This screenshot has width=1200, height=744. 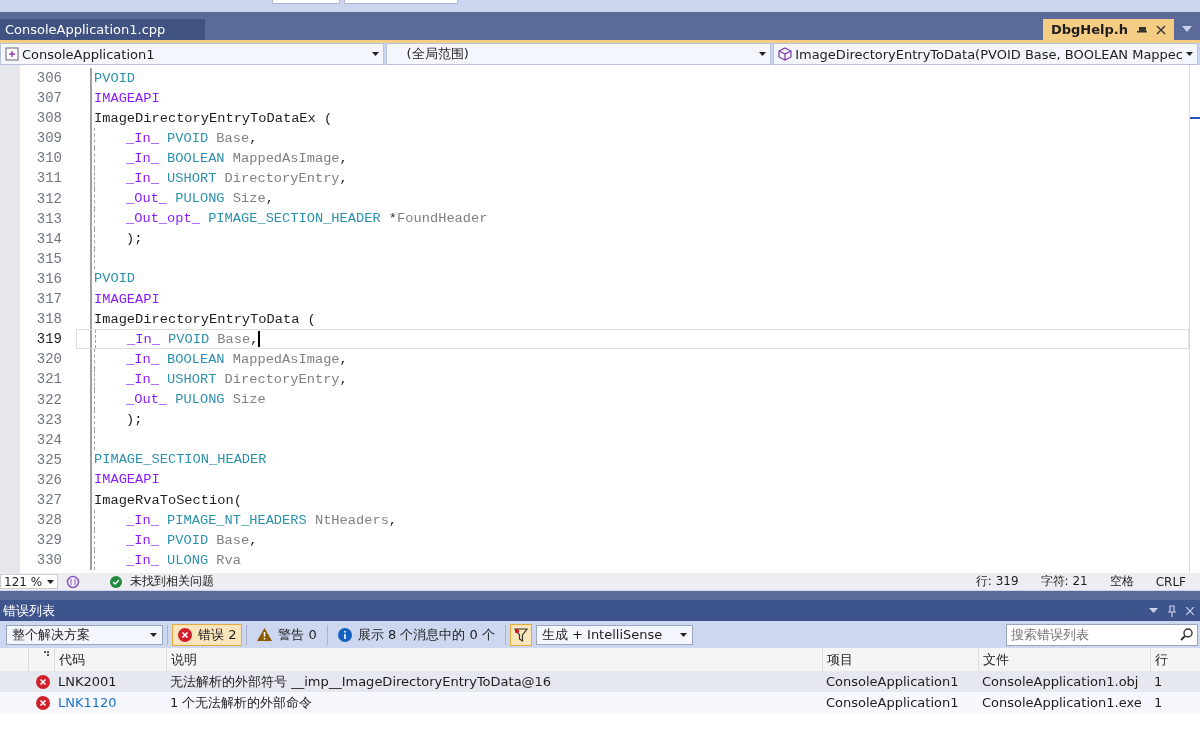 I want to click on line-number: 306, so click(x=56, y=78).